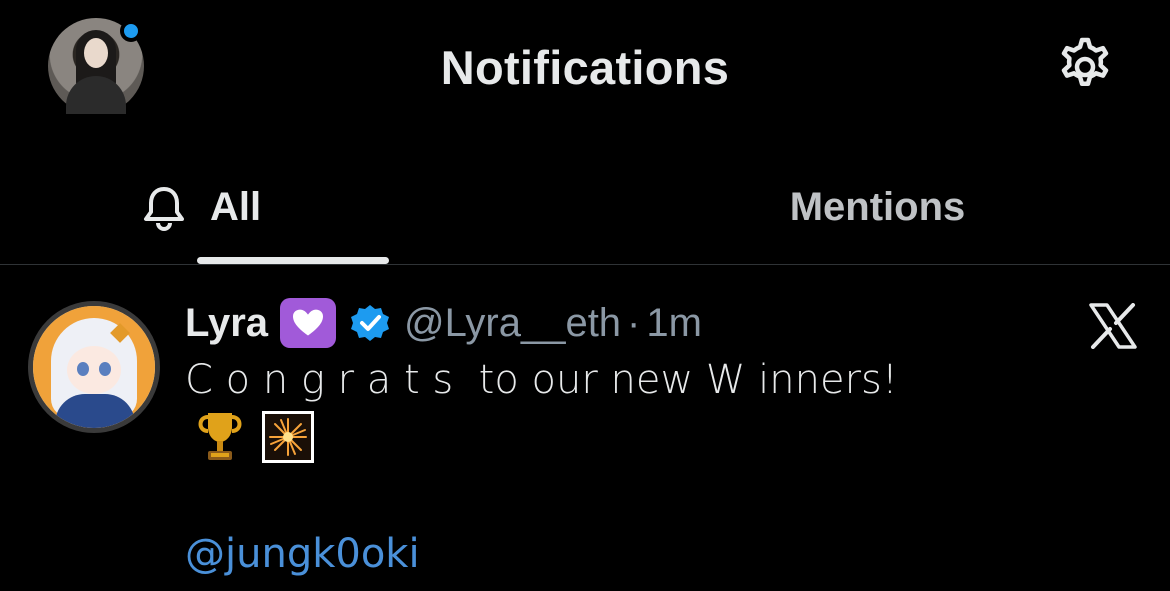  What do you see at coordinates (220, 436) in the screenshot?
I see `trophy-emoji-icon` at bounding box center [220, 436].